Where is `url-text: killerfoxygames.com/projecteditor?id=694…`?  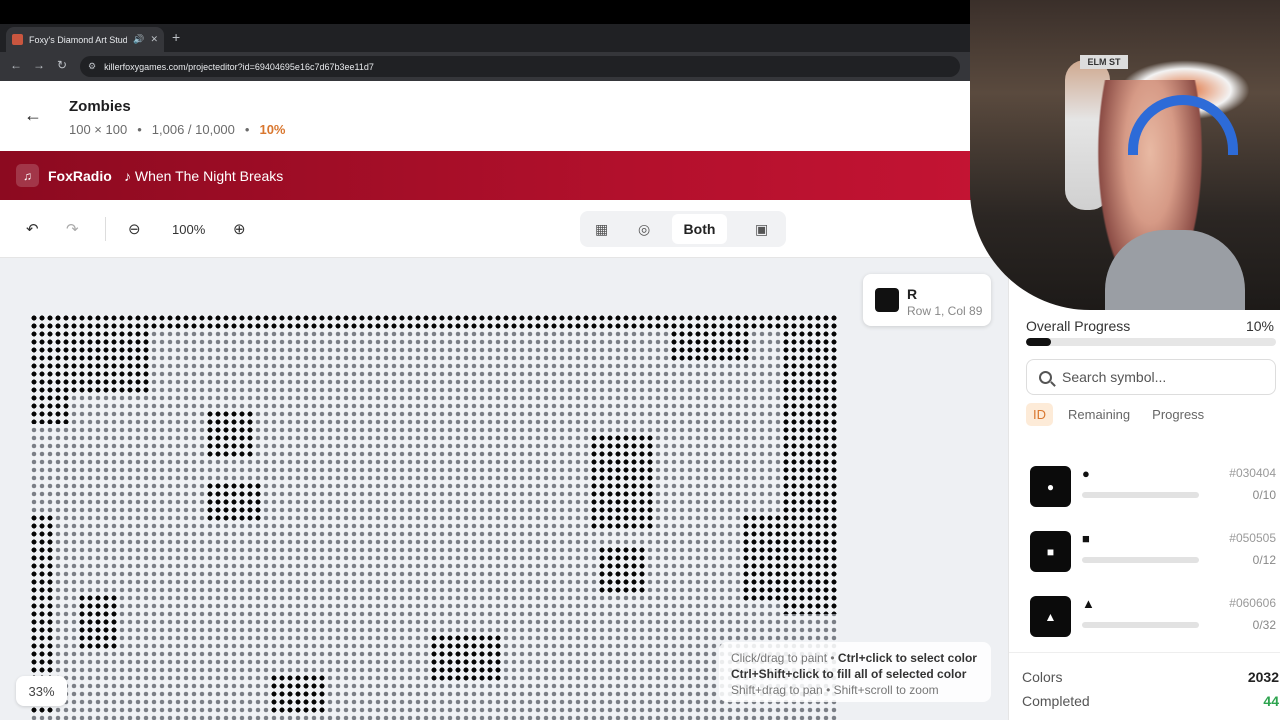 url-text: killerfoxygames.com/projecteditor?id=694… is located at coordinates (239, 66).